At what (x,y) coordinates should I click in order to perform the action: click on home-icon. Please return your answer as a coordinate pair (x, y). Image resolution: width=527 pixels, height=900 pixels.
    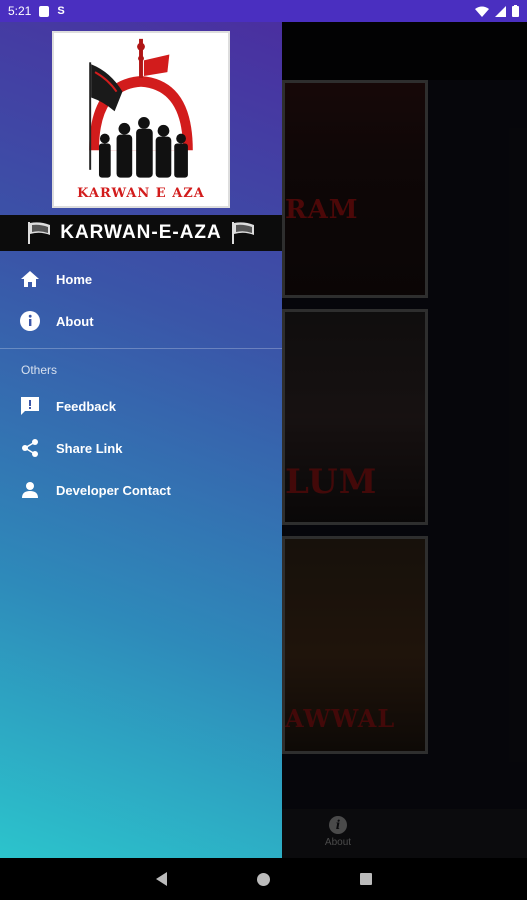
    Looking at the image, I should click on (30, 279).